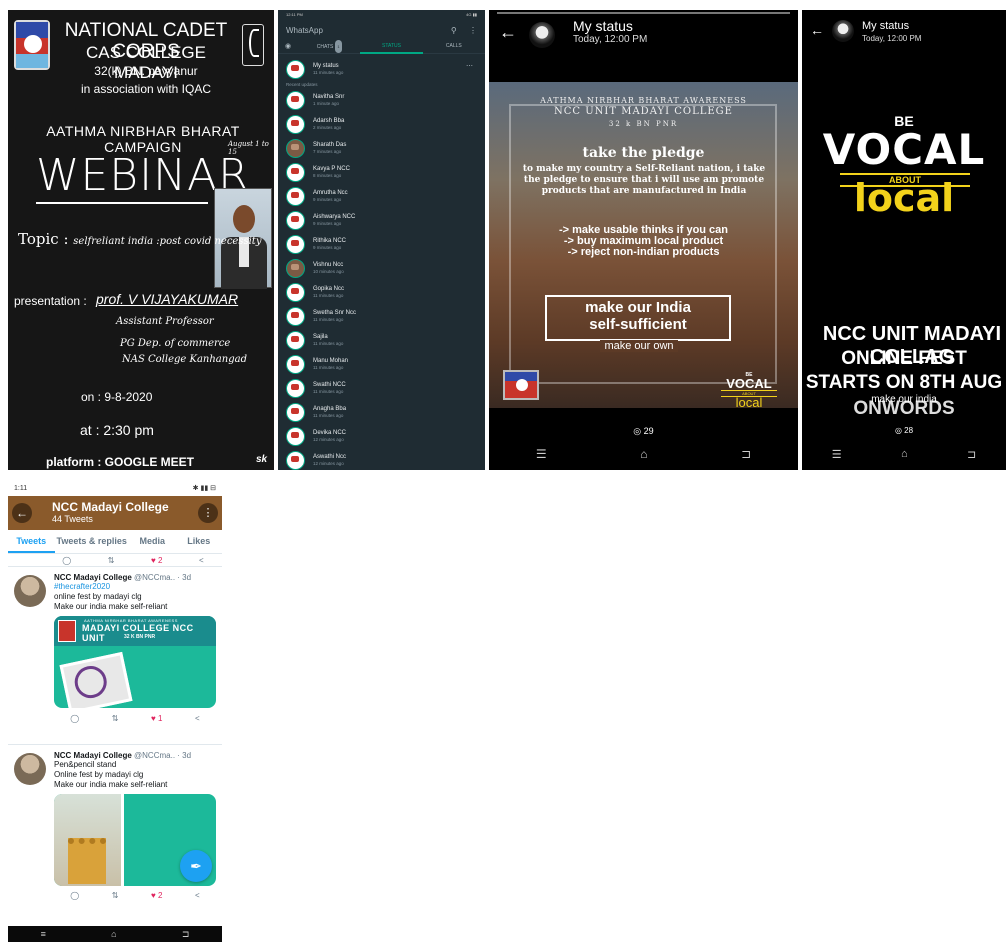 This screenshot has height=942, width=1006. Describe the element at coordinates (904, 430) in the screenshot. I see `status-views: ◎ 28` at that location.